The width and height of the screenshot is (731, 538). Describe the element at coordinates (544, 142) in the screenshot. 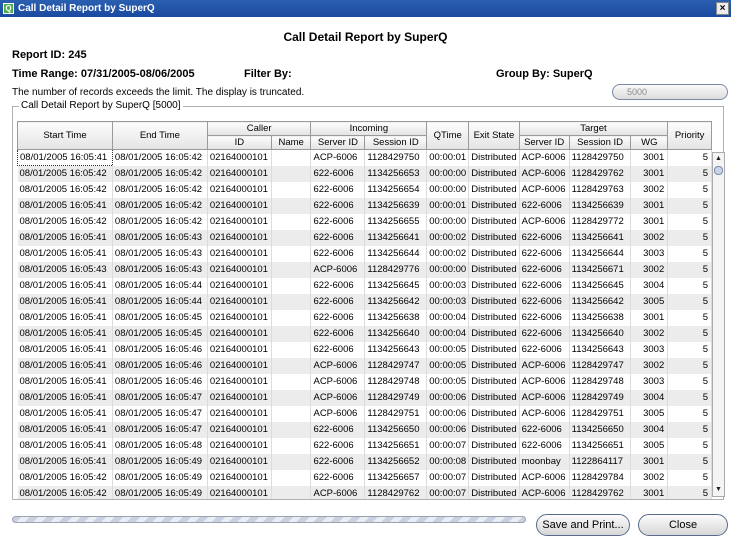

I see `col-target-server-id: Server ID` at that location.